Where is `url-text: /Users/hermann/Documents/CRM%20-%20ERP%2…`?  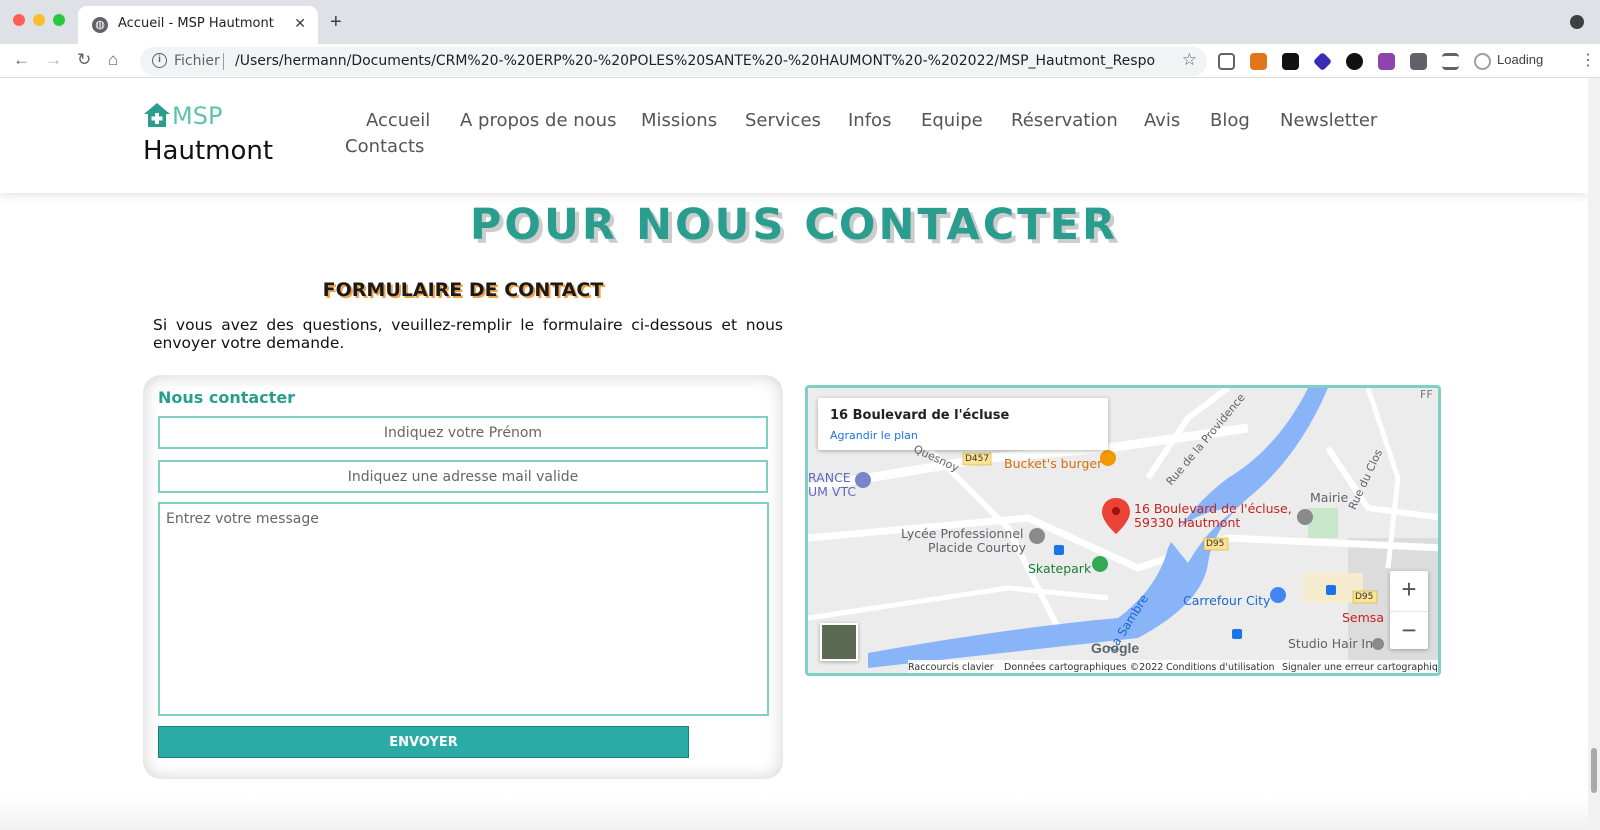
url-text: /Users/hermann/Documents/CRM%20-%20ERP%2… is located at coordinates (695, 61).